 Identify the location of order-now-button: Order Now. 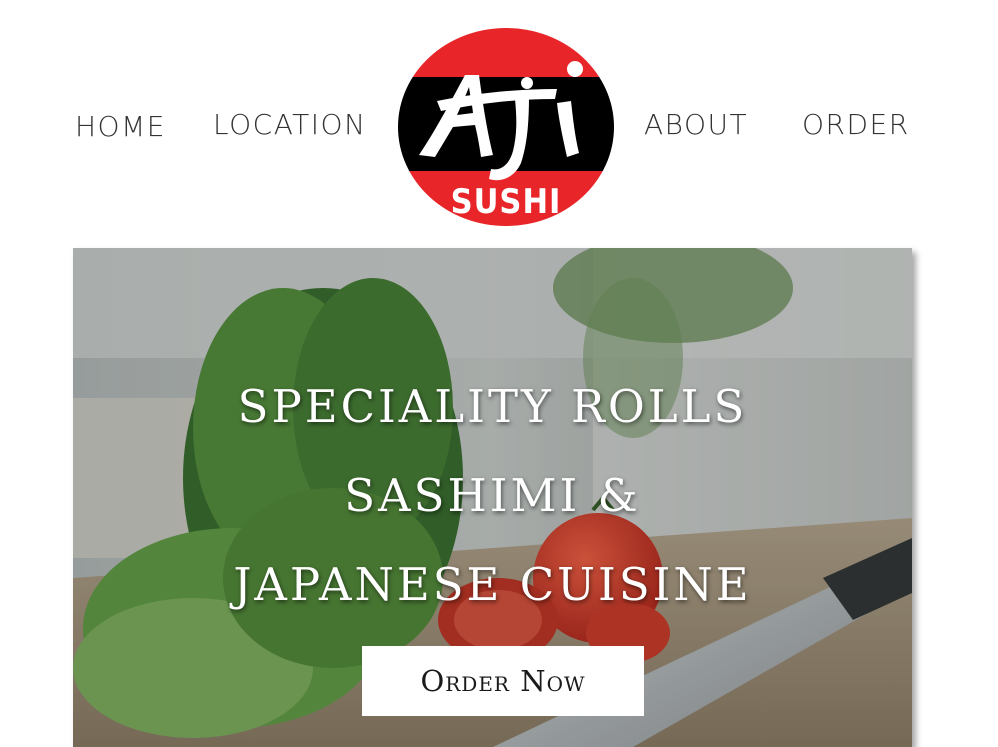
(503, 681).